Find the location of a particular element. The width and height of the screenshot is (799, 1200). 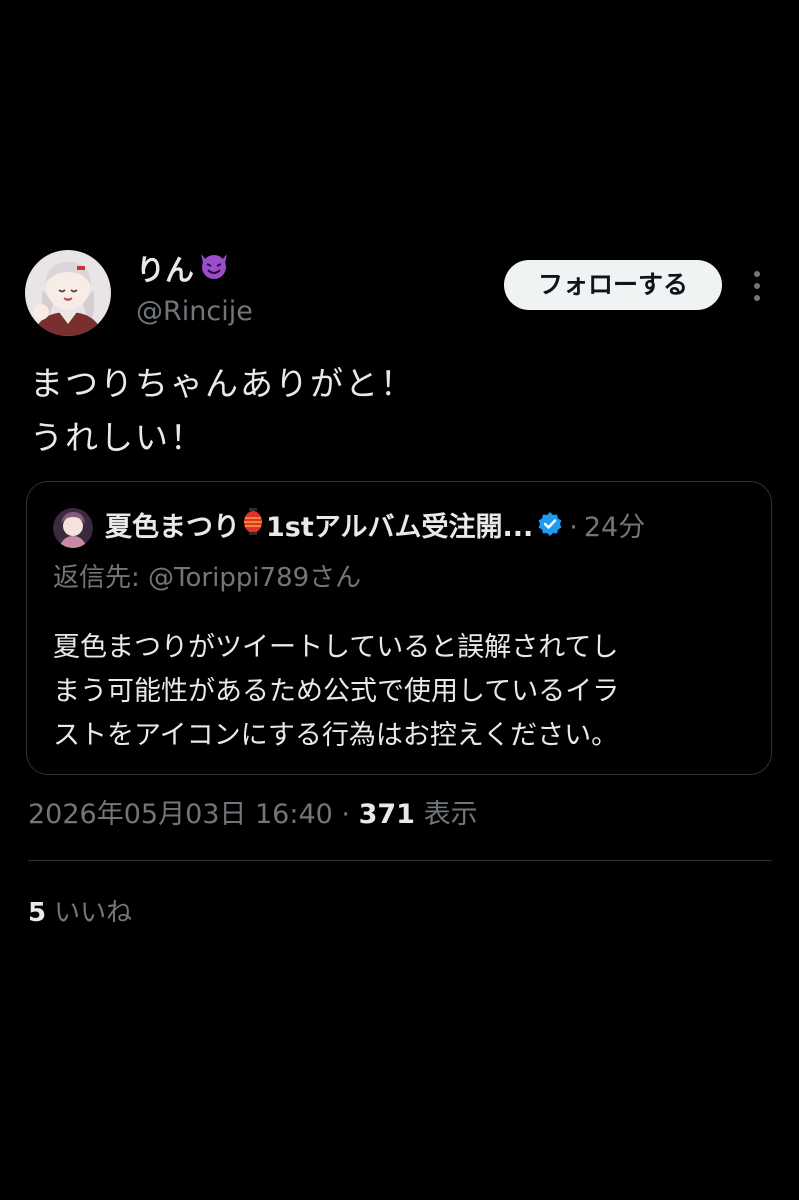

follow-button: フォローする is located at coordinates (613, 285).